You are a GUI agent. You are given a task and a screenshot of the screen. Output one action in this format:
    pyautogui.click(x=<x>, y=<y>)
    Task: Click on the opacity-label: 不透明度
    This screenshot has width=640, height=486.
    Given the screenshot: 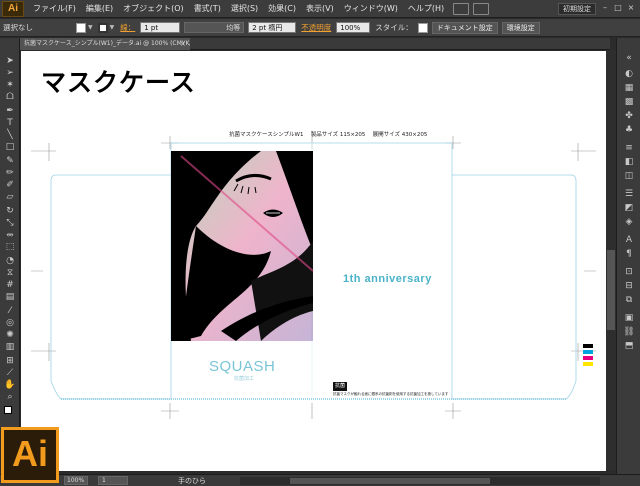 What is the action you would take?
    pyautogui.click(x=316, y=27)
    